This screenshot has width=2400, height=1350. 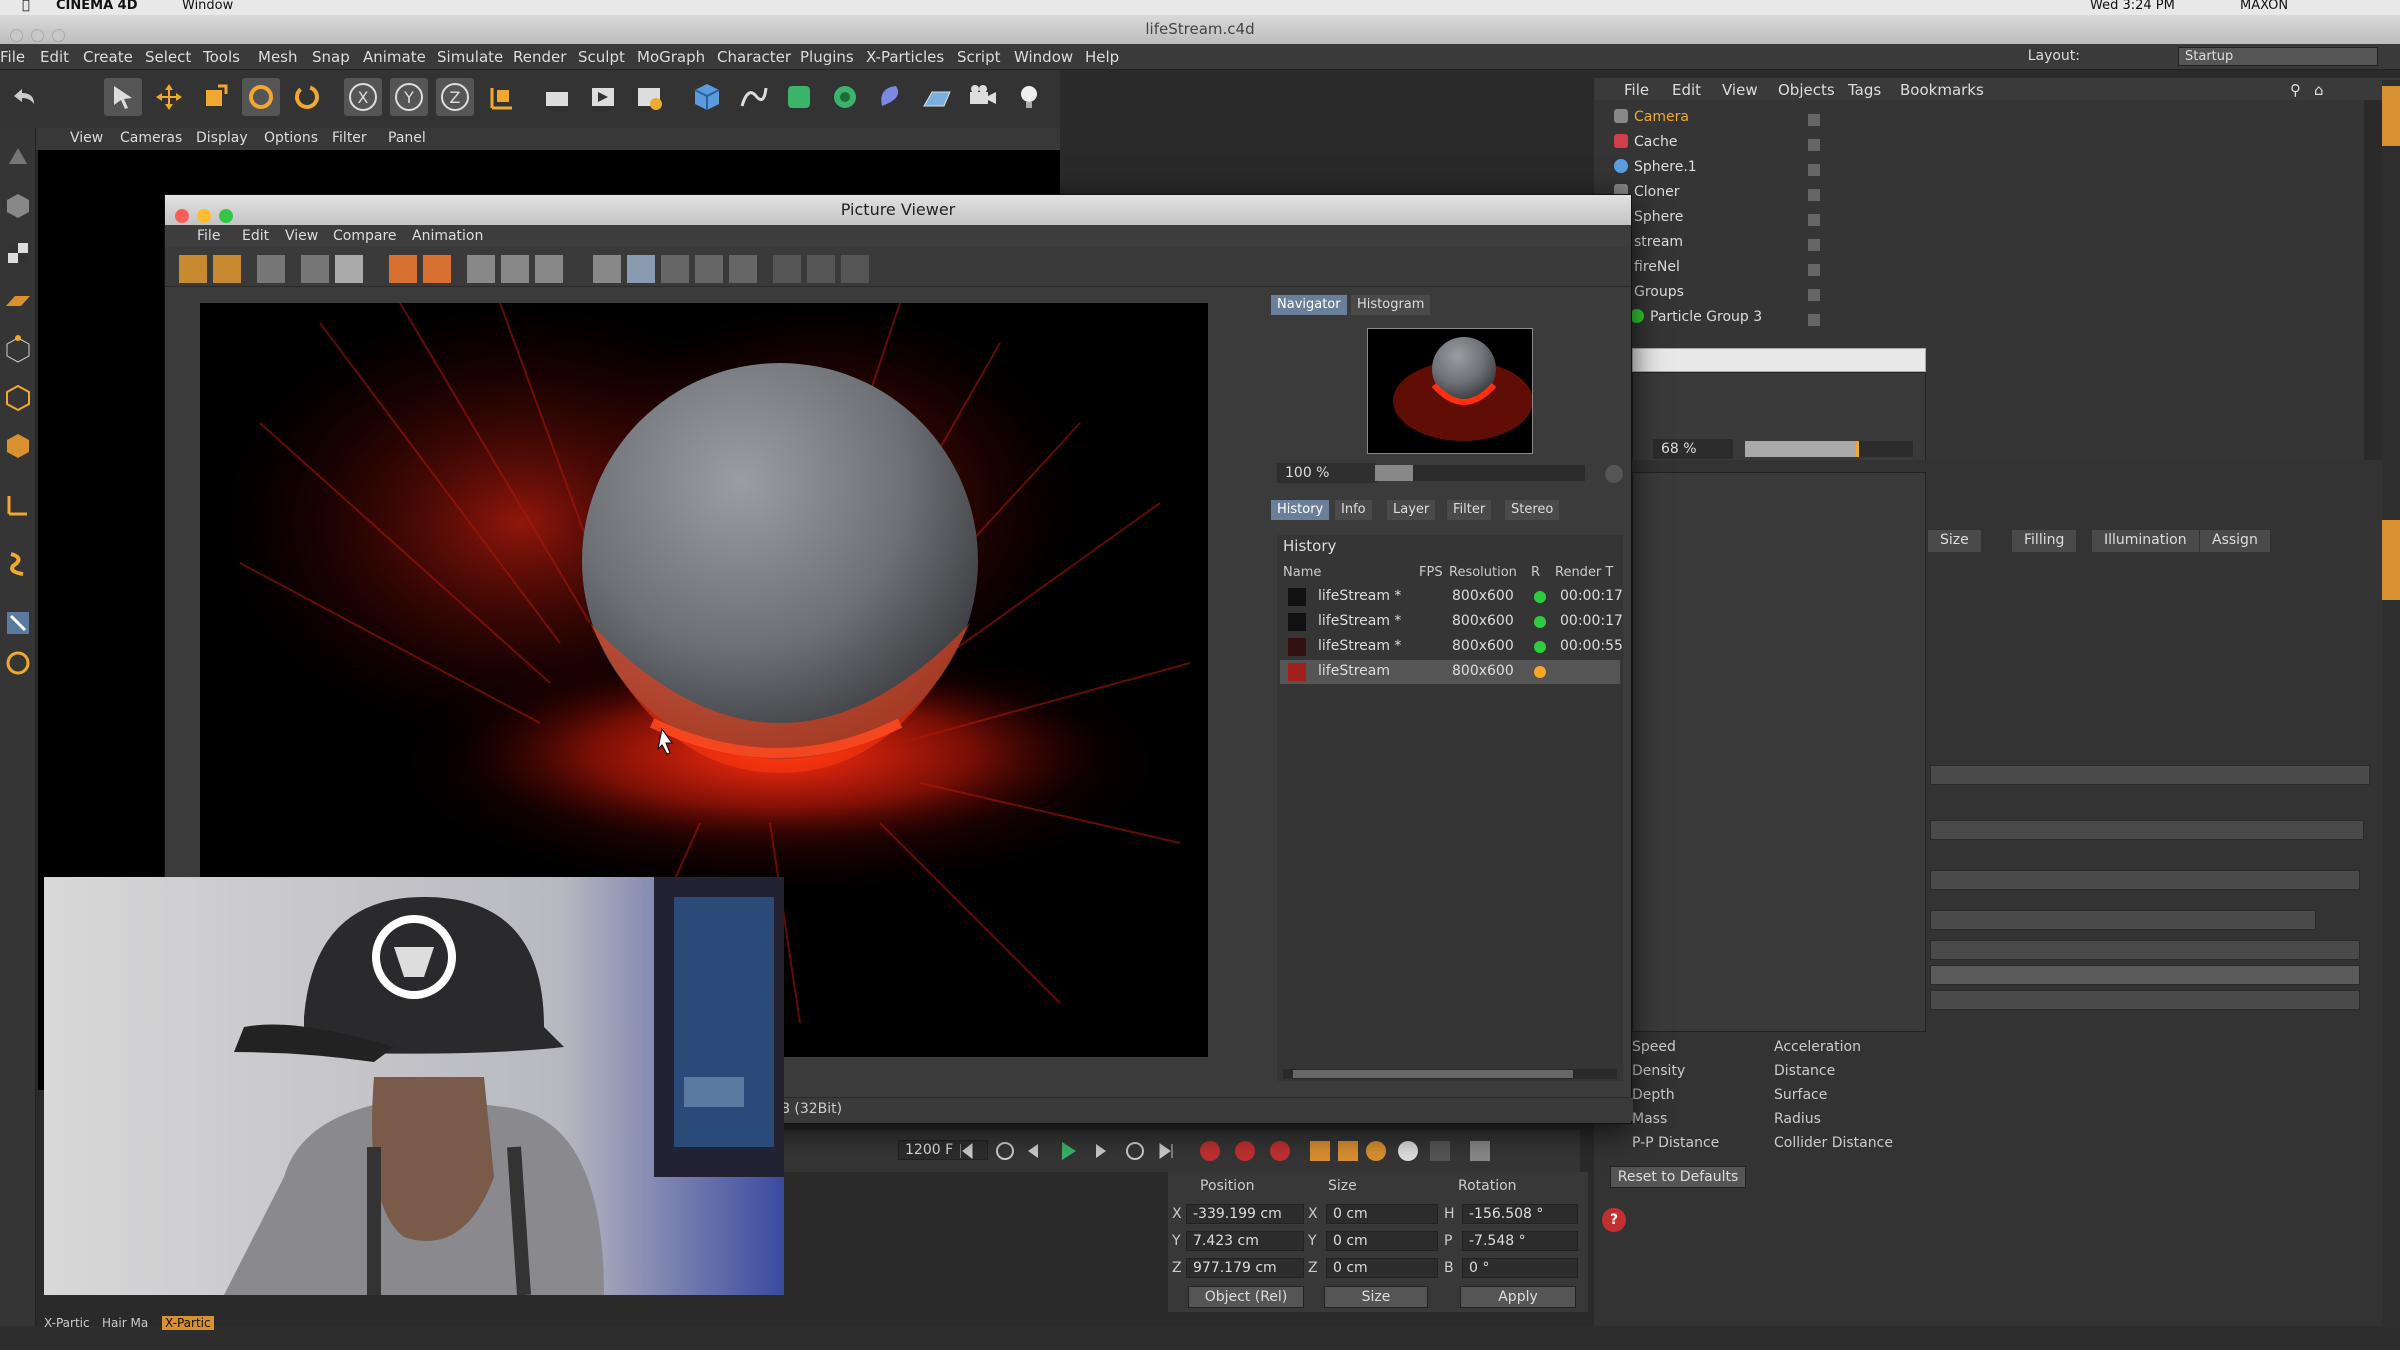 I want to click on attribute-slider, so click(x=2145, y=880).